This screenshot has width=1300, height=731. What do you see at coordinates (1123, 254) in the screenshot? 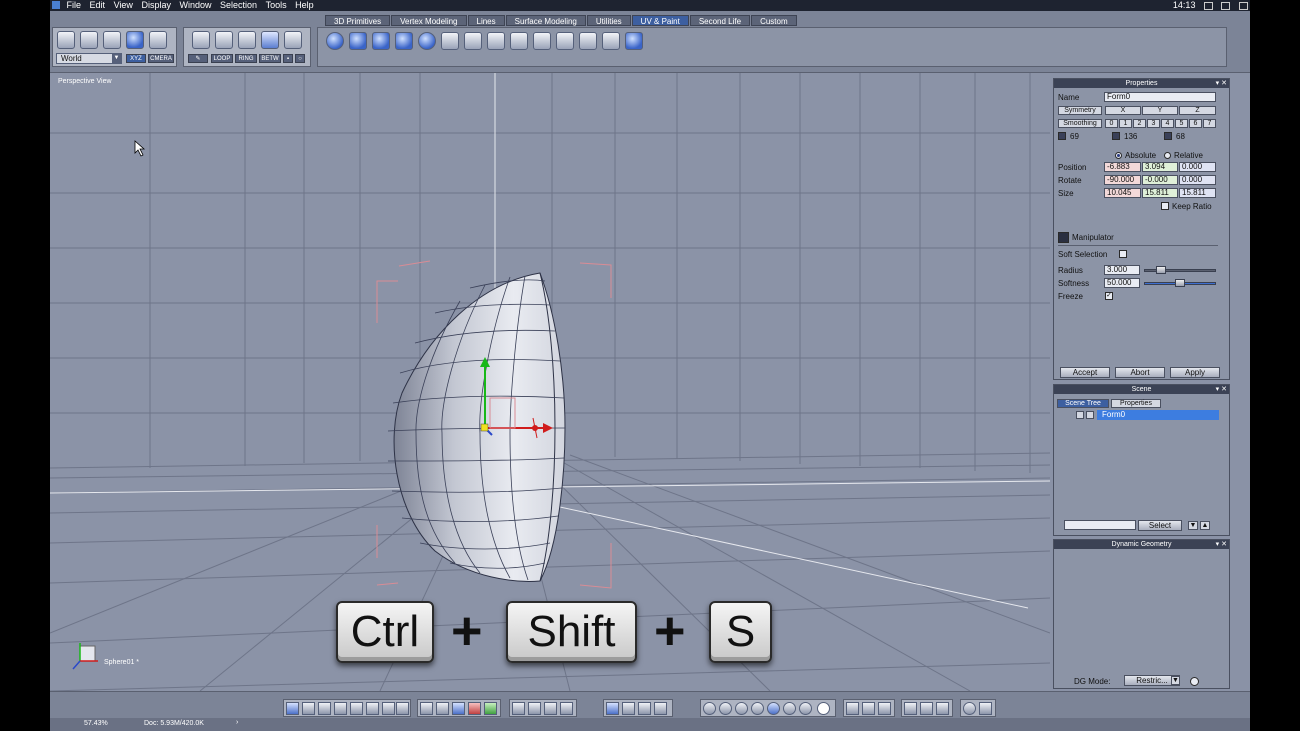
I see `soft-selection-checkbox` at bounding box center [1123, 254].